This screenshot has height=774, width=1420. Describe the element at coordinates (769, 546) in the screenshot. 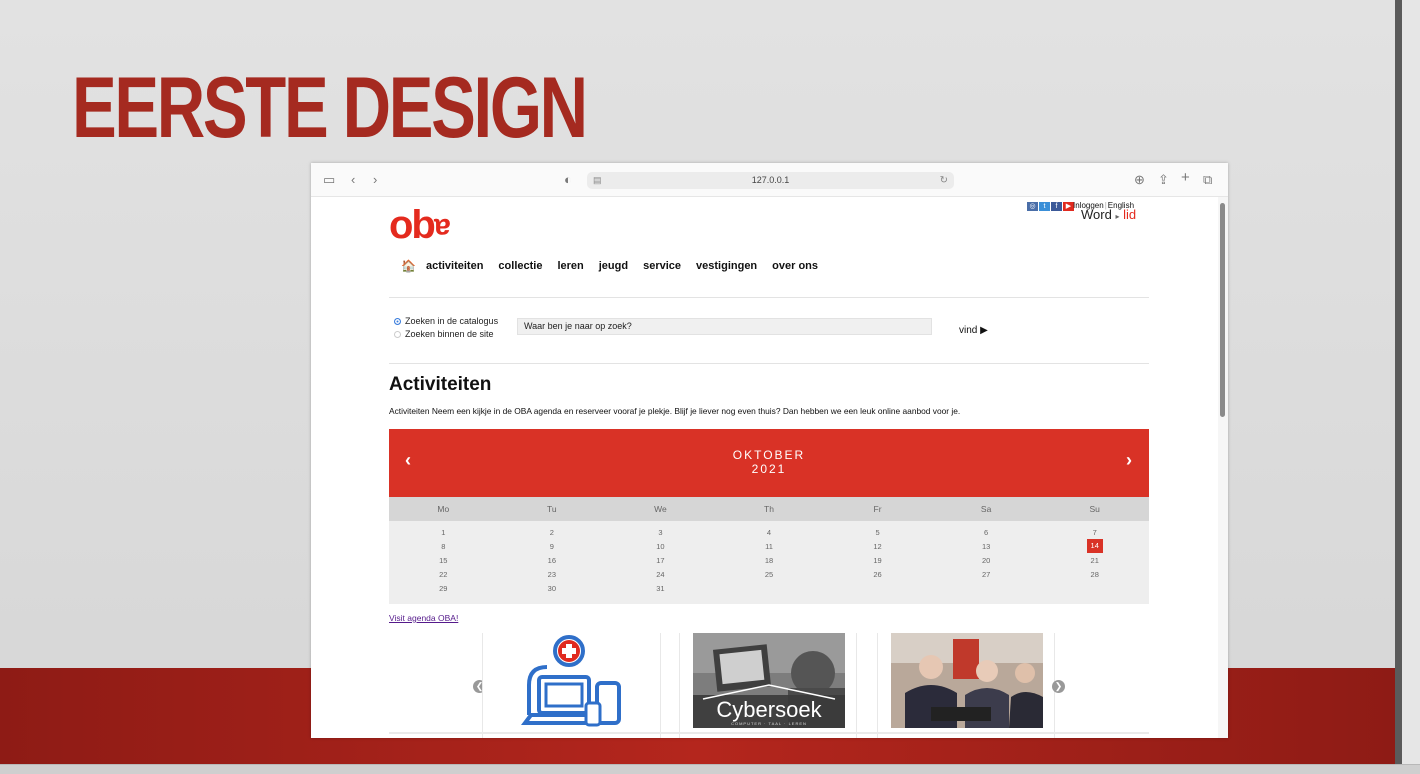

I see `calendar-date: 11` at that location.